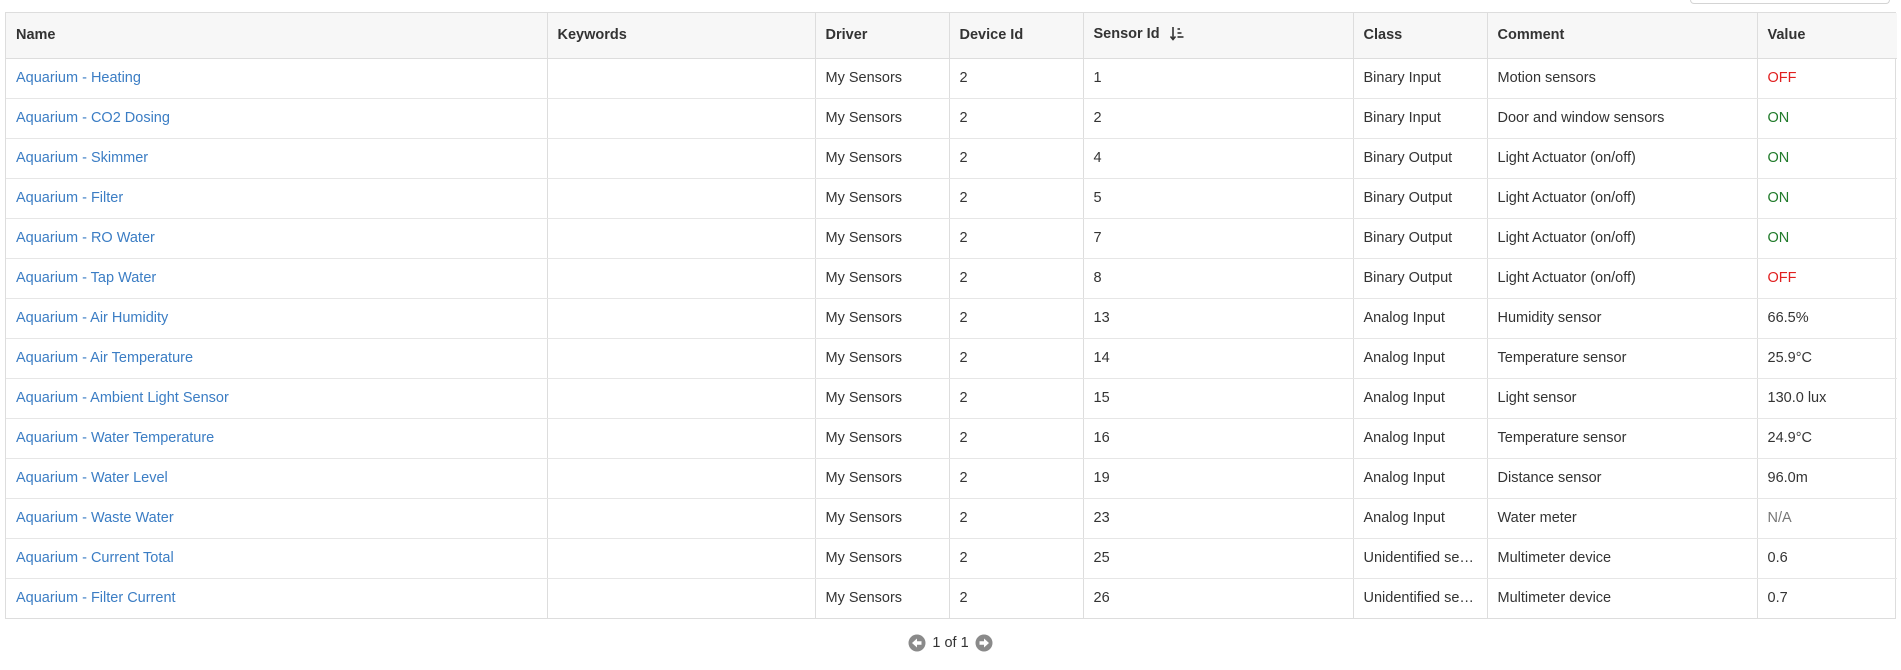  I want to click on cell-name: Aquarium - CO2 Dosing, so click(277, 118).